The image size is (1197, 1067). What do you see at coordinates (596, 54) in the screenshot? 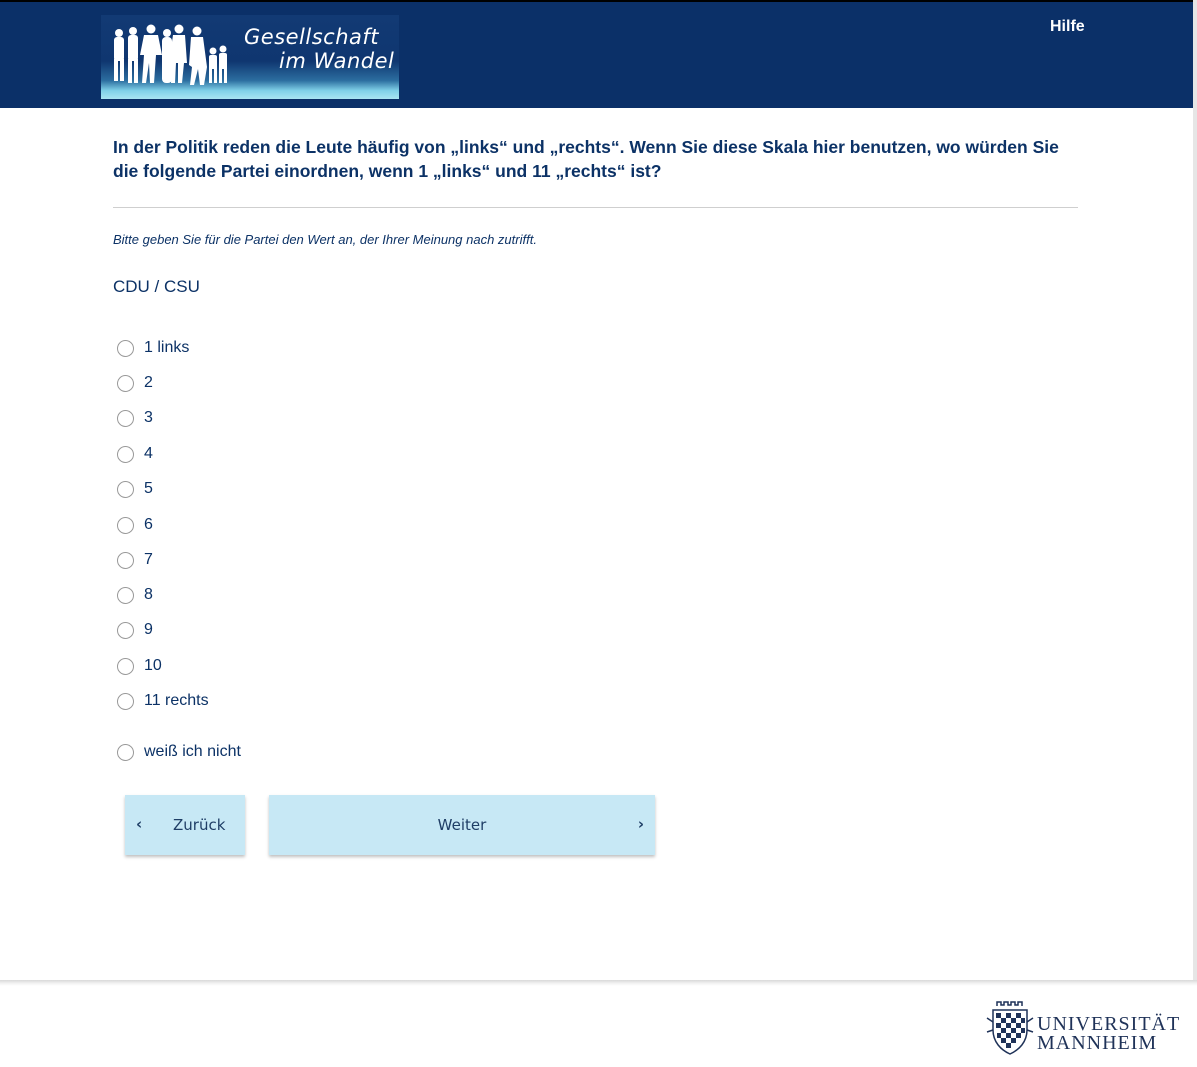
I see `header-bar: Gesellschaft im Wandel Hilfe` at bounding box center [596, 54].